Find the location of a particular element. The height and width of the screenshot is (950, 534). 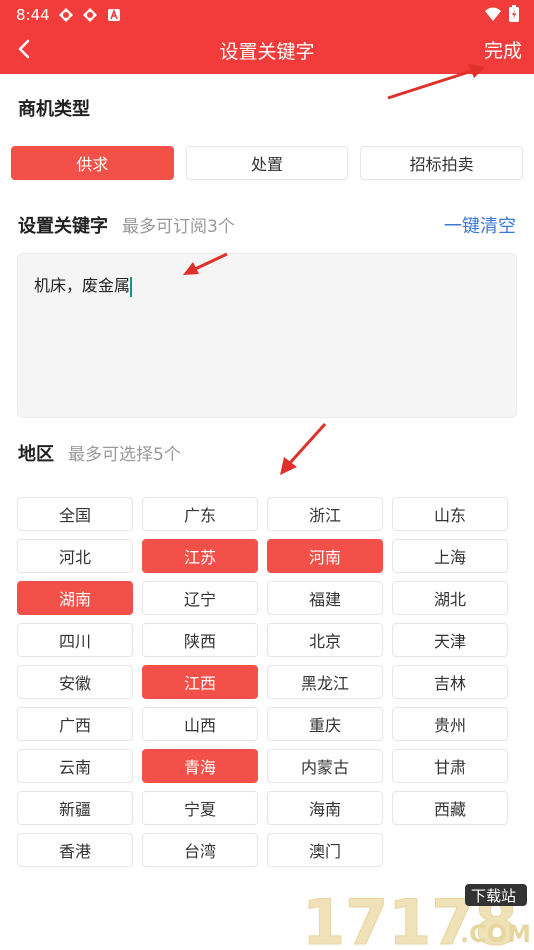

status-time: 8:44 is located at coordinates (33, 15).